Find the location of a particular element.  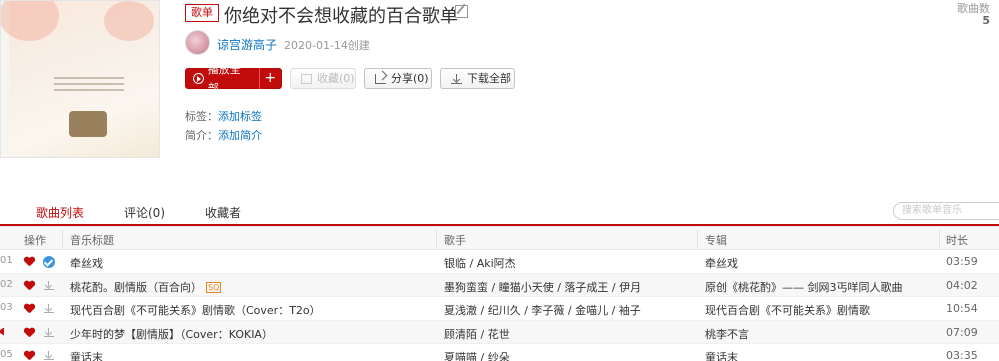

duration: 03:35 is located at coordinates (962, 355).